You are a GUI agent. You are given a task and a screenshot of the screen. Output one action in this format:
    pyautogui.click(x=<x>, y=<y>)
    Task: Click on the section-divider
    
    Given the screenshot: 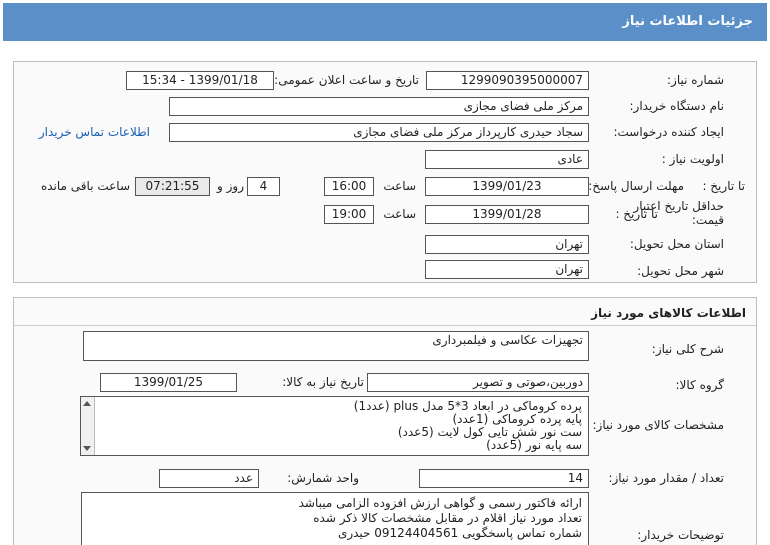 What is the action you would take?
    pyautogui.click(x=385, y=325)
    